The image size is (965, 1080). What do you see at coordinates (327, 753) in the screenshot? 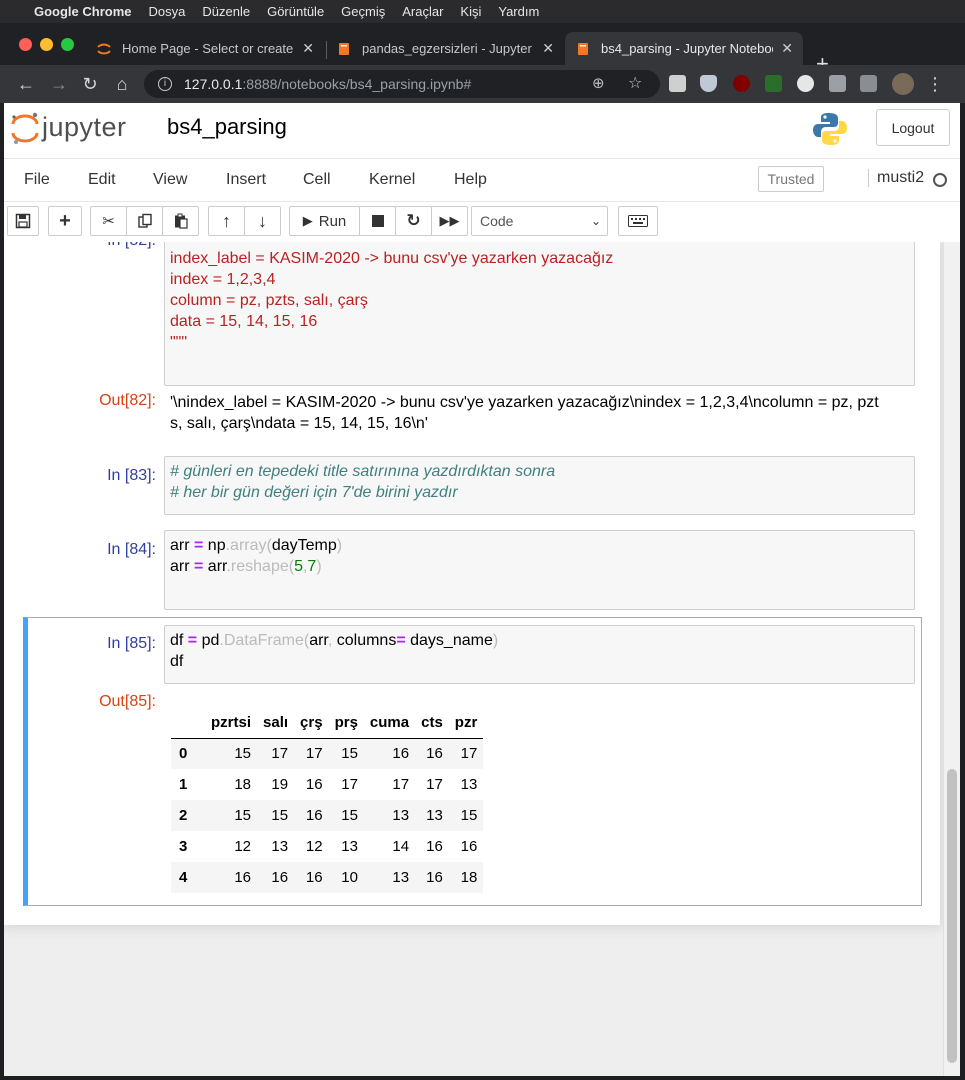
I see `table-row: 0 15 17 17 15 16 16 17` at bounding box center [327, 753].